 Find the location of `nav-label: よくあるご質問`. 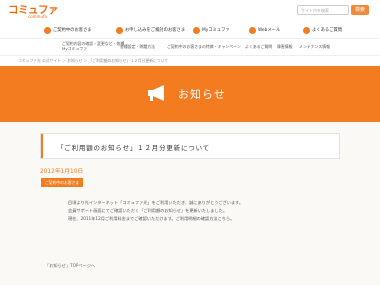

nav-label: よくあるご質問 is located at coordinates (327, 30).